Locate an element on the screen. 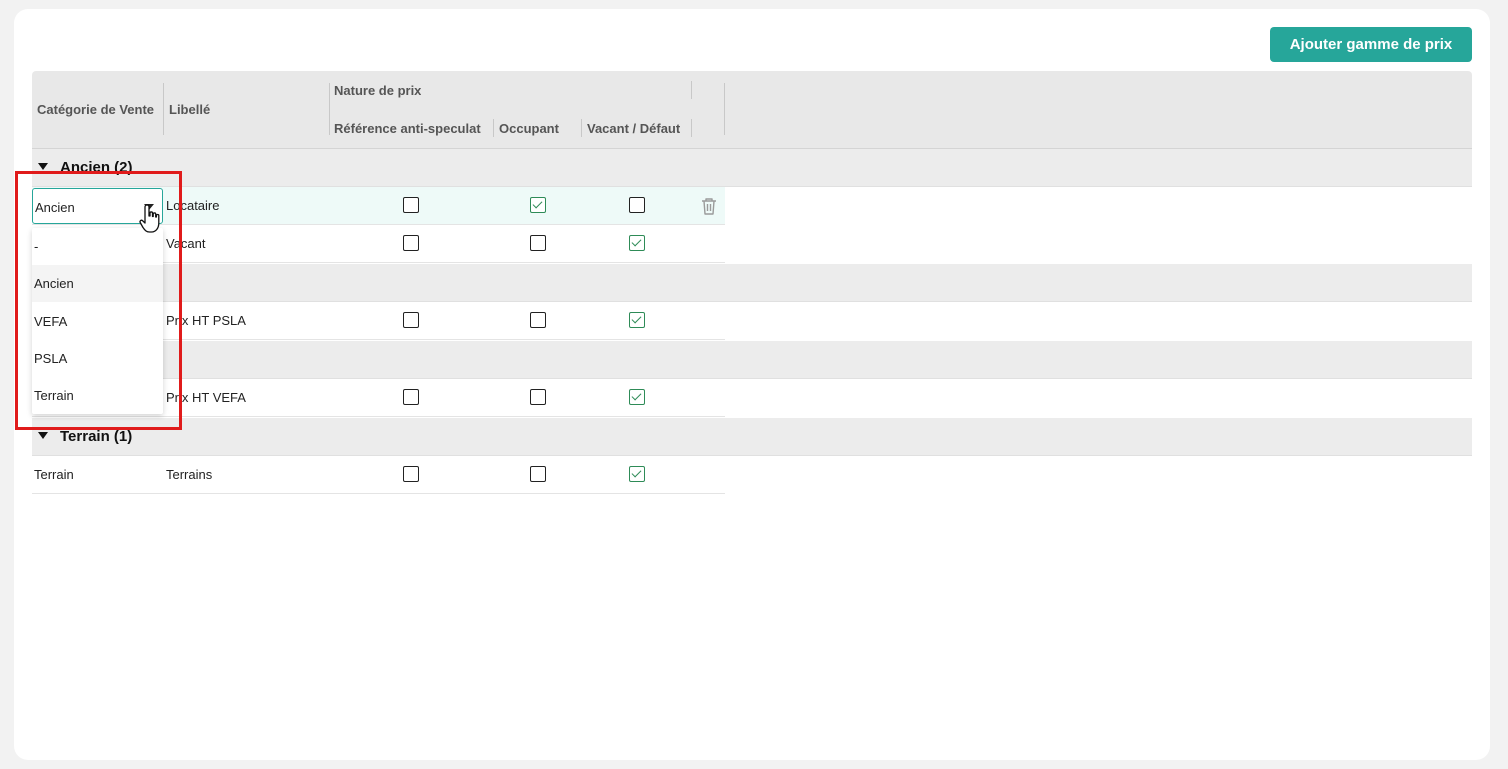  dropdown-option: Terrain is located at coordinates (97, 395).